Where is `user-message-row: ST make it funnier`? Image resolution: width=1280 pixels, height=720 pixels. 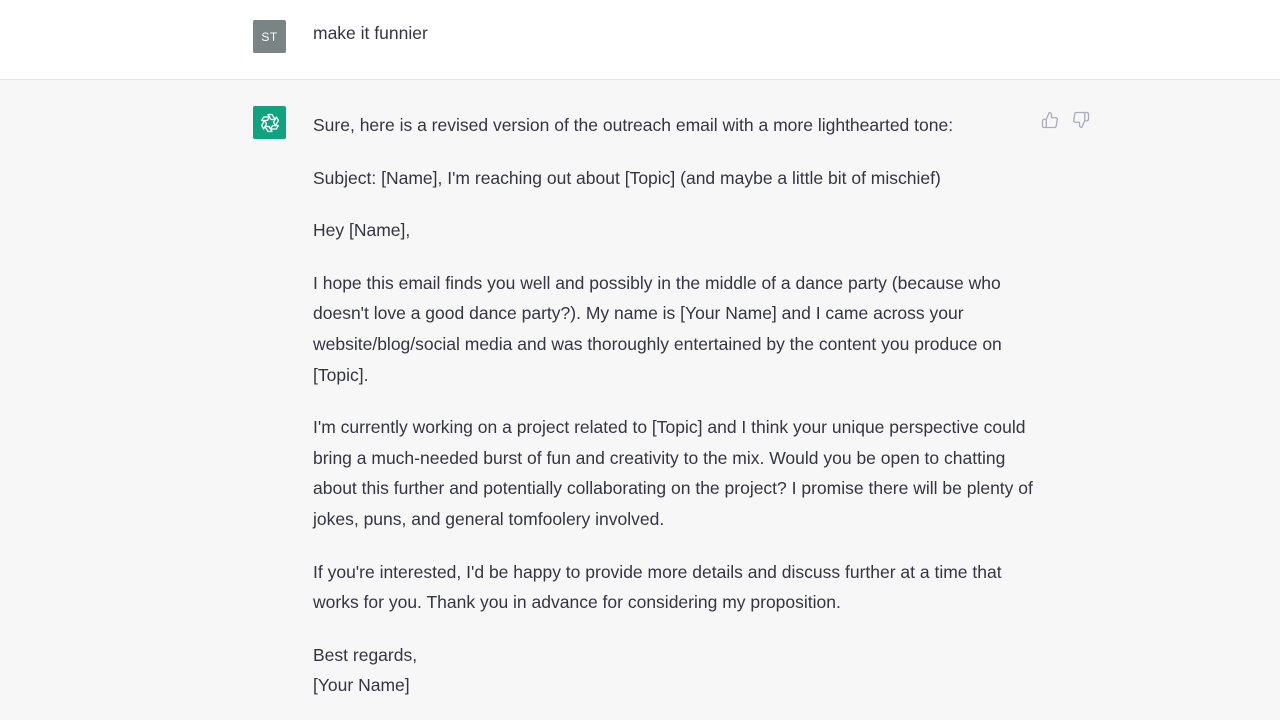
user-message-row: ST make it funnier is located at coordinates (640, 40).